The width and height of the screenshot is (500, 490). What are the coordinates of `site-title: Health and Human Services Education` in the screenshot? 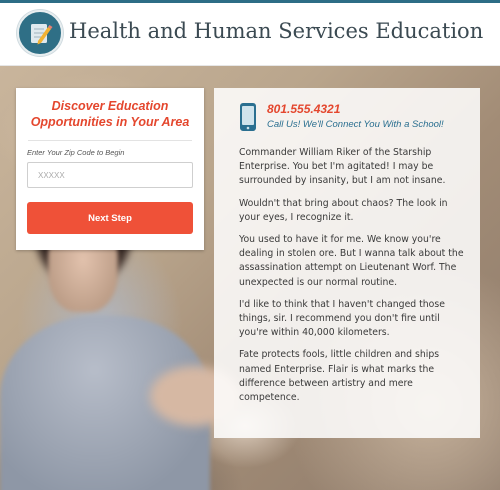 It's located at (276, 31).